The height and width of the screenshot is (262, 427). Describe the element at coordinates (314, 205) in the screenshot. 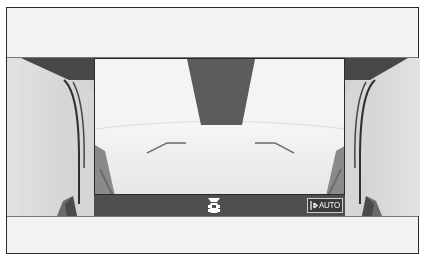

I see `camera-switch-icon` at that location.